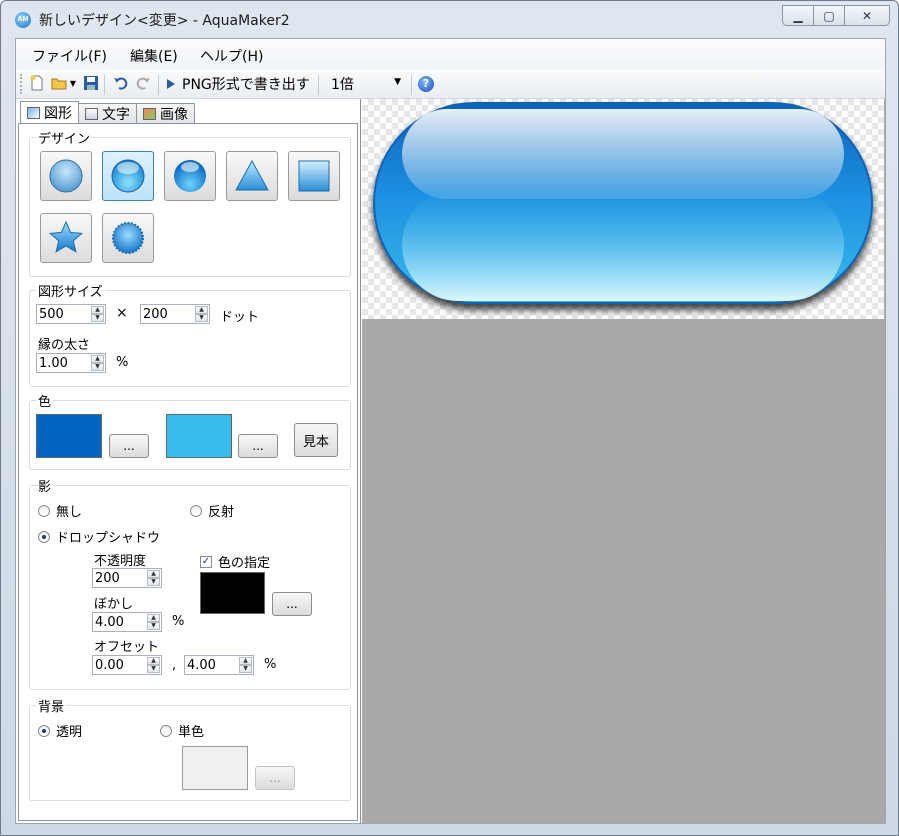 This screenshot has height=836, width=899. I want to click on close-button: ✕, so click(867, 15).